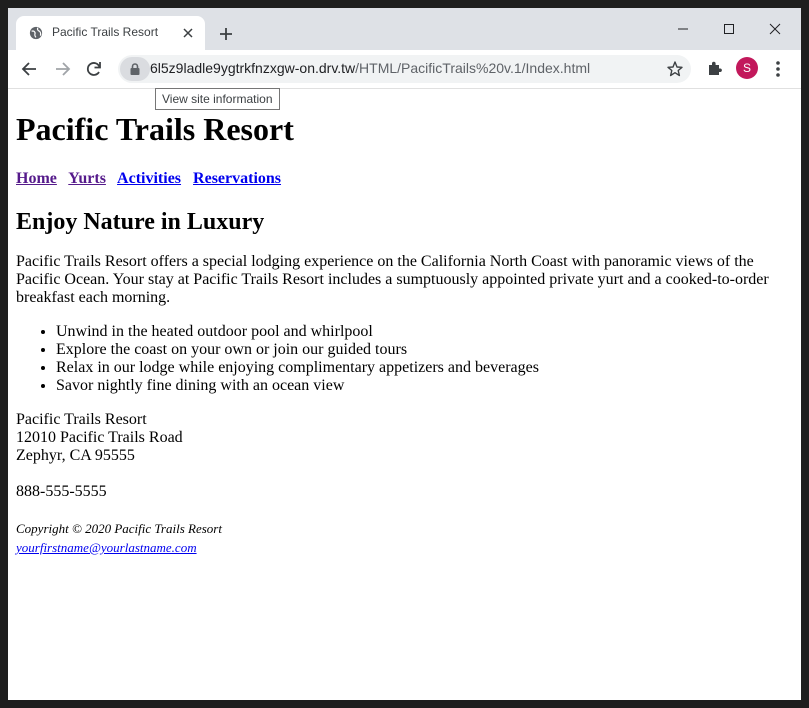 This screenshot has width=809, height=708. What do you see at coordinates (226, 34) in the screenshot?
I see `new-tab-icon` at bounding box center [226, 34].